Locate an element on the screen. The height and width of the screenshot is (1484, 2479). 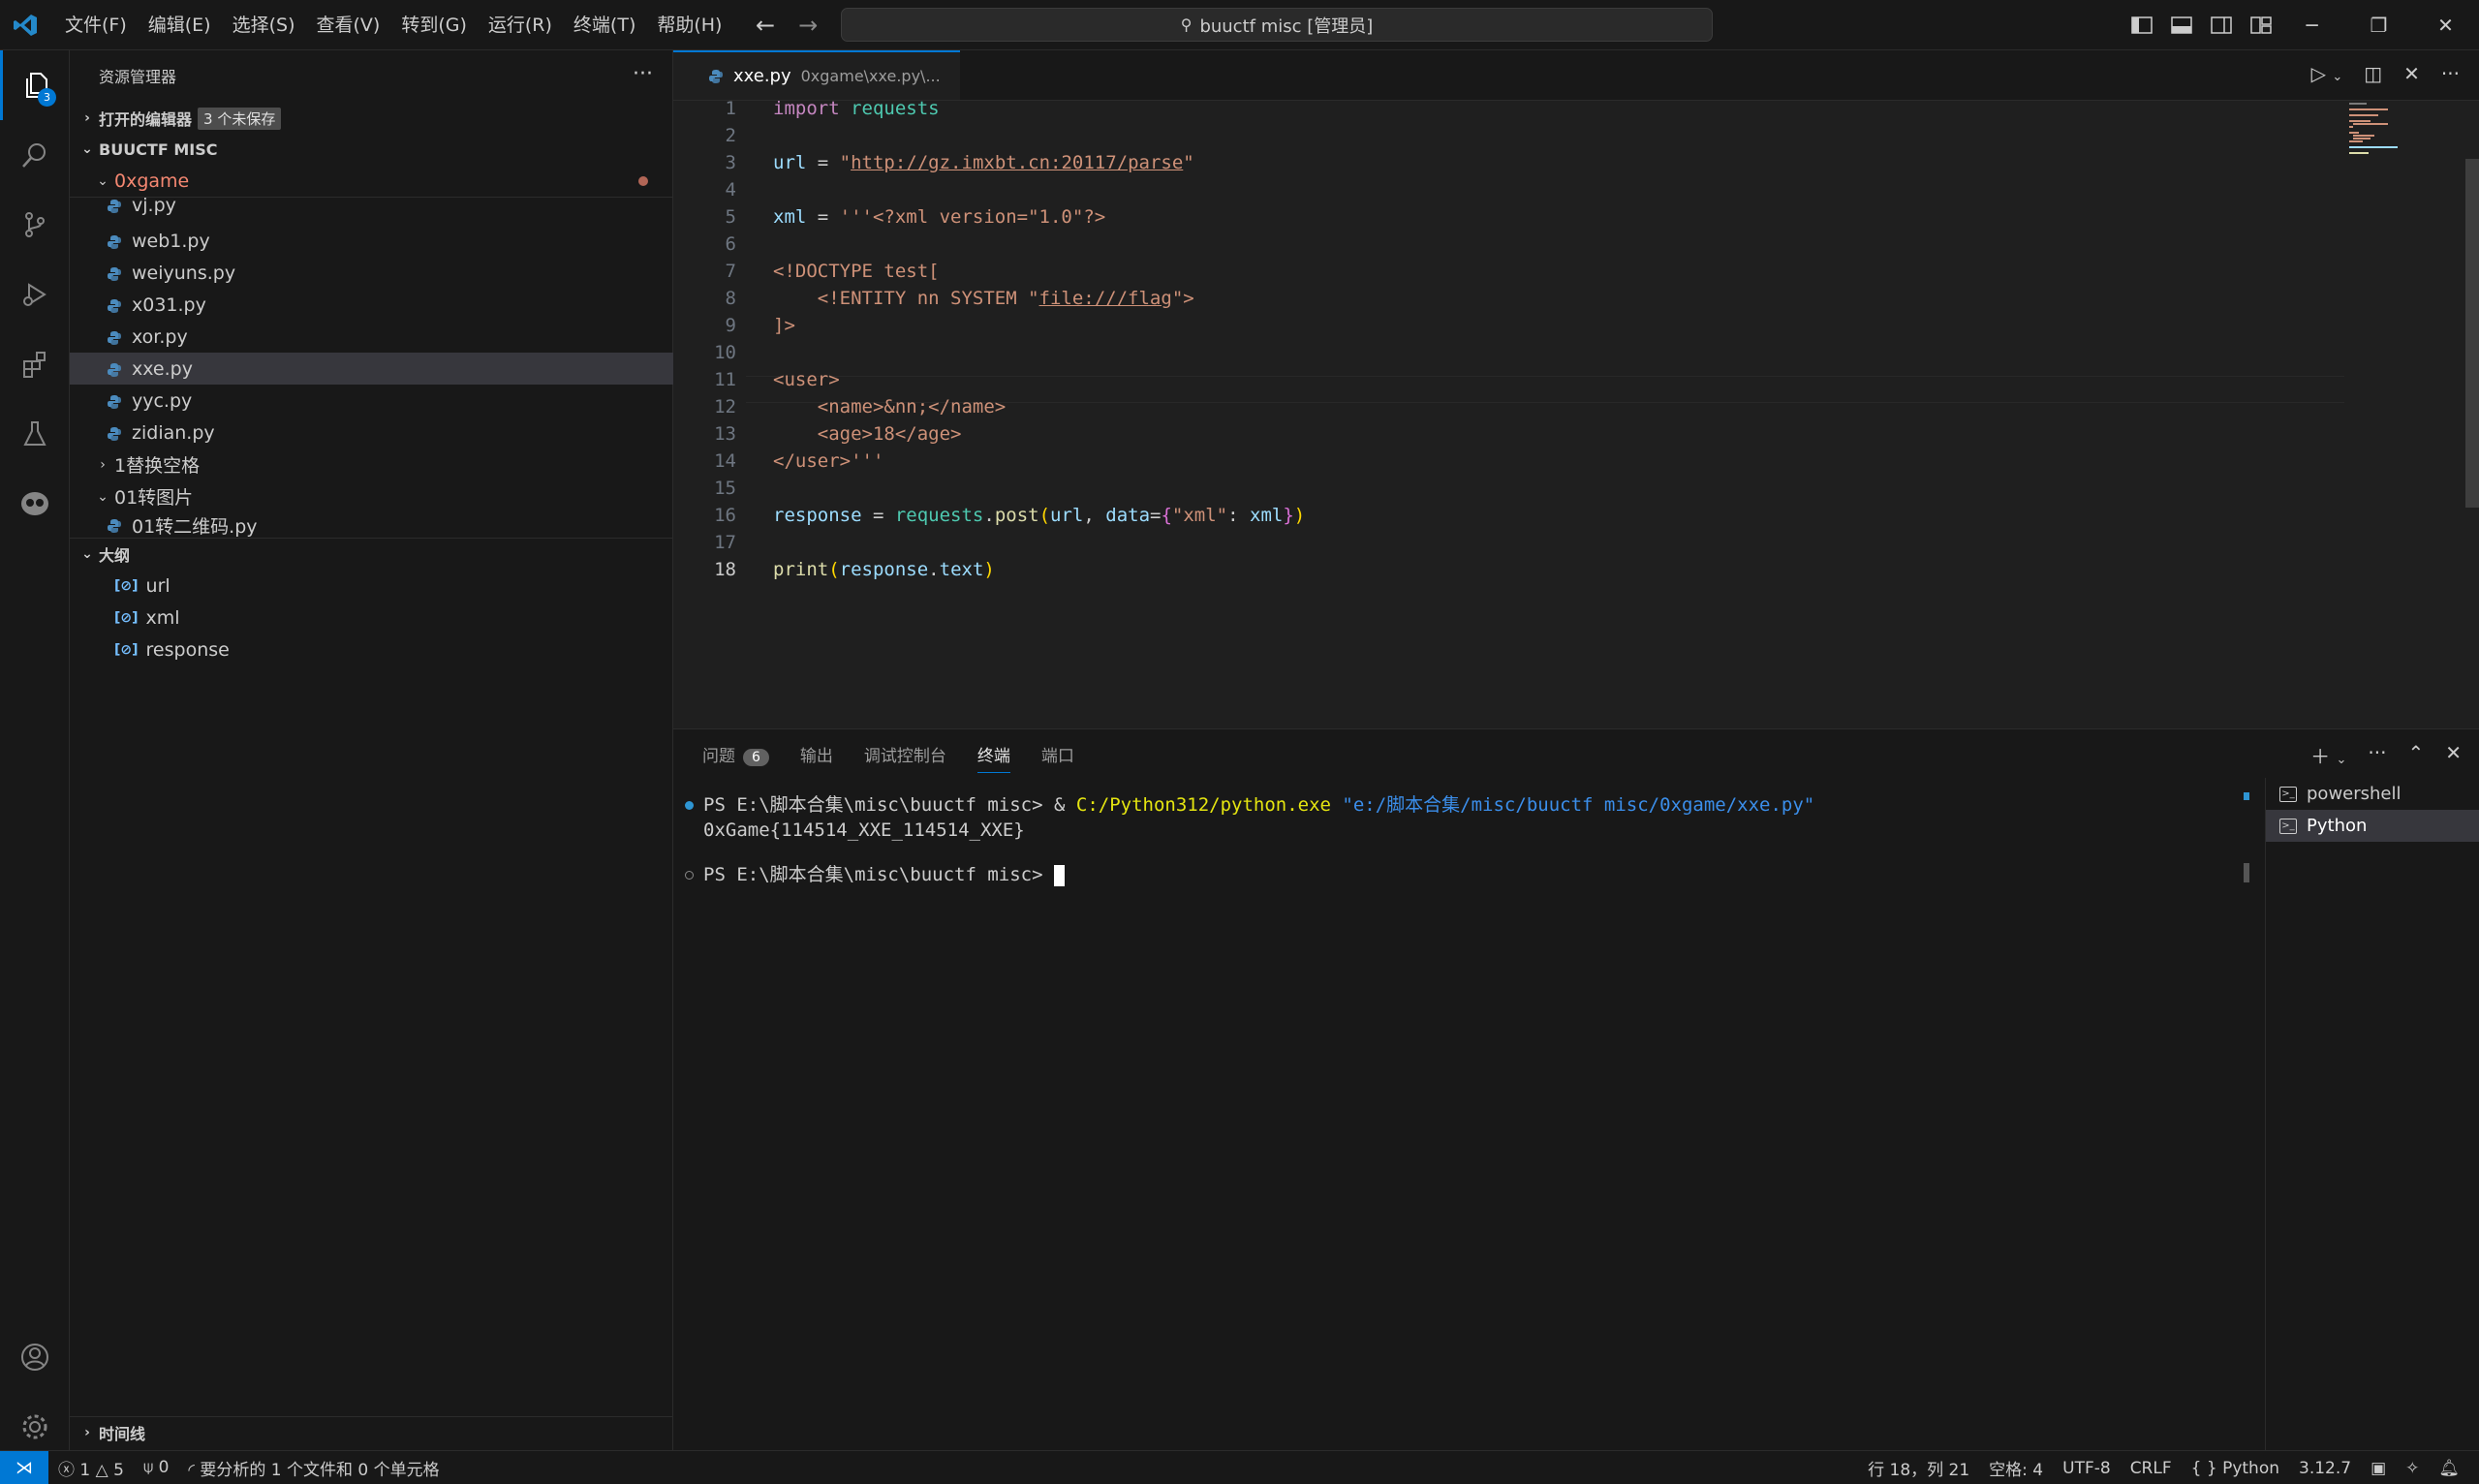
remote-indicator-icon: ⋊ is located at coordinates (24, 1467).